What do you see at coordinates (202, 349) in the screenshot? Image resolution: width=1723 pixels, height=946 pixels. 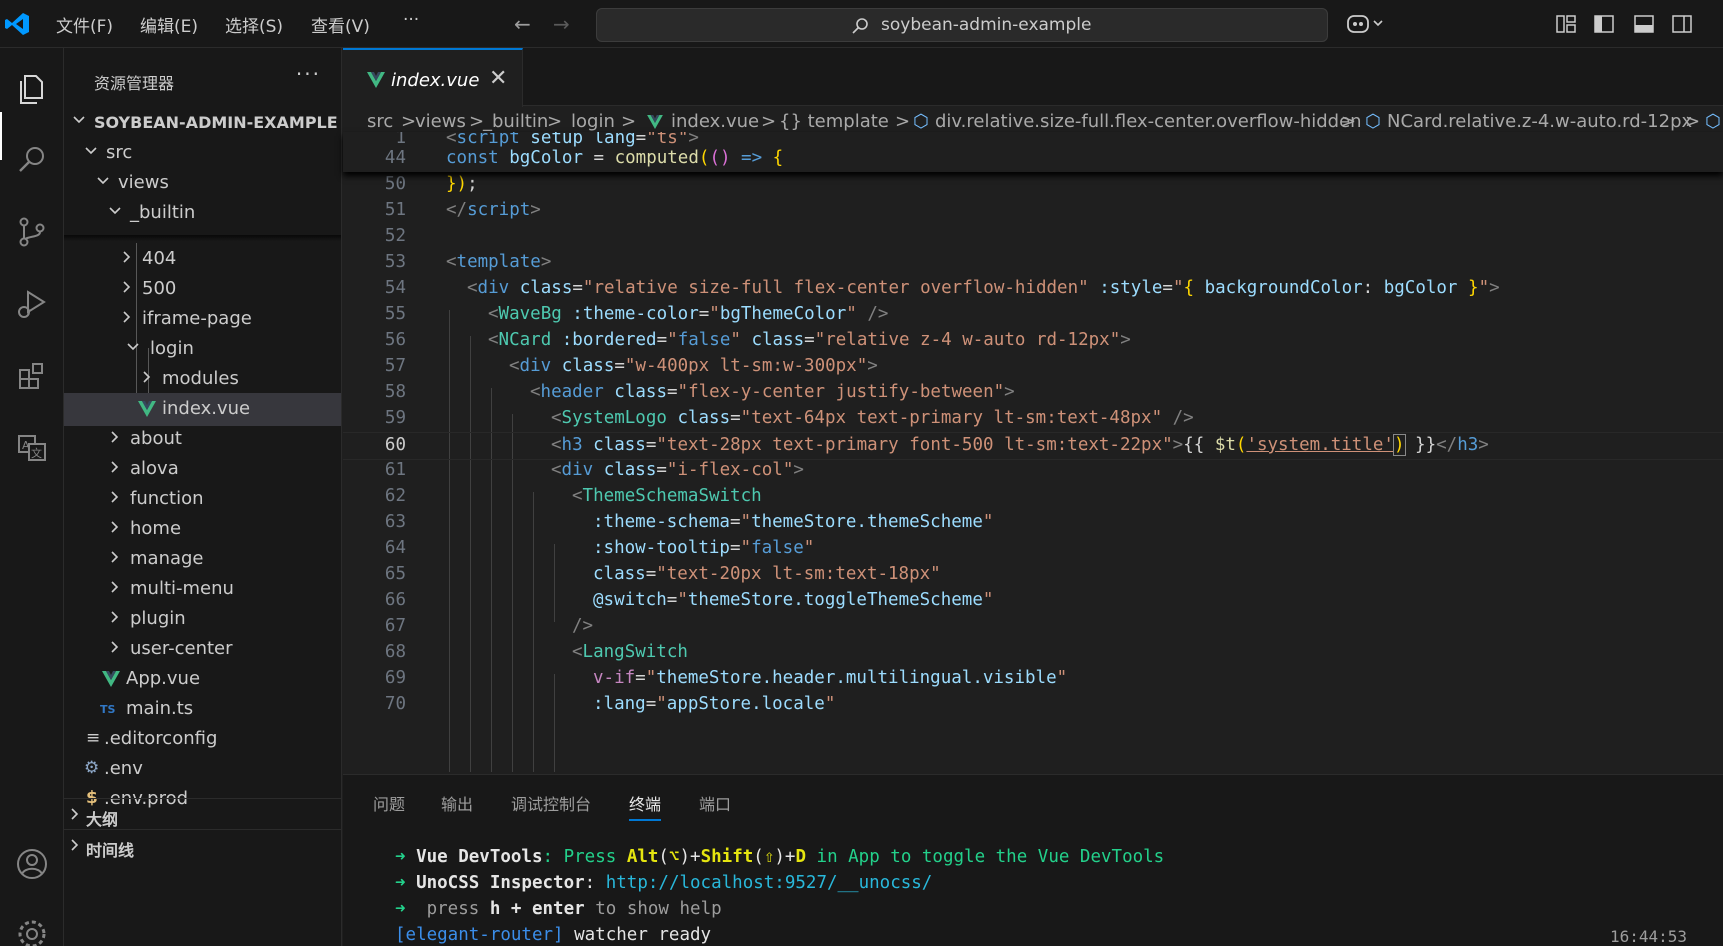 I see `tree-item-login: login` at bounding box center [202, 349].